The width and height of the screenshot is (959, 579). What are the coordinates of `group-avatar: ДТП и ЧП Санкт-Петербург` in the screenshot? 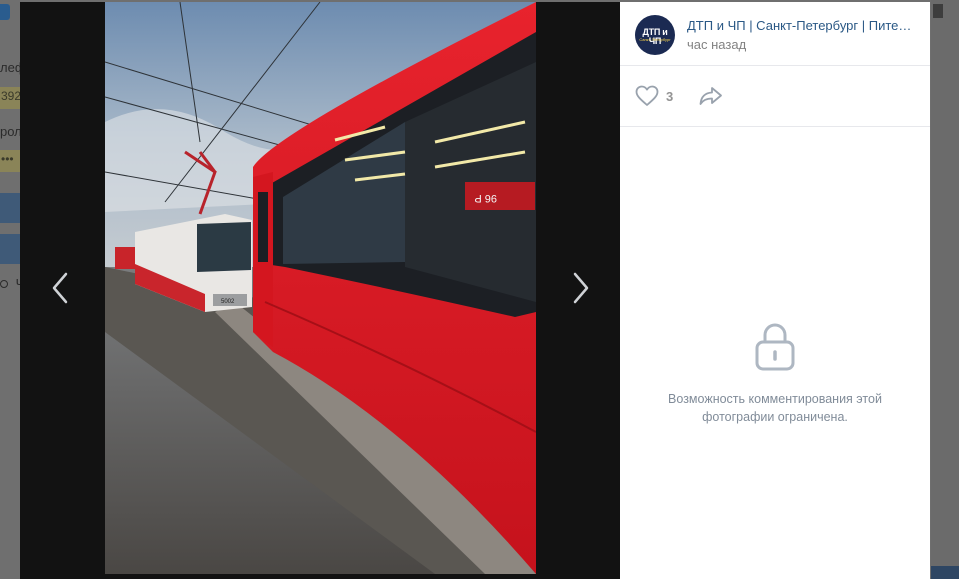 It's located at (655, 35).